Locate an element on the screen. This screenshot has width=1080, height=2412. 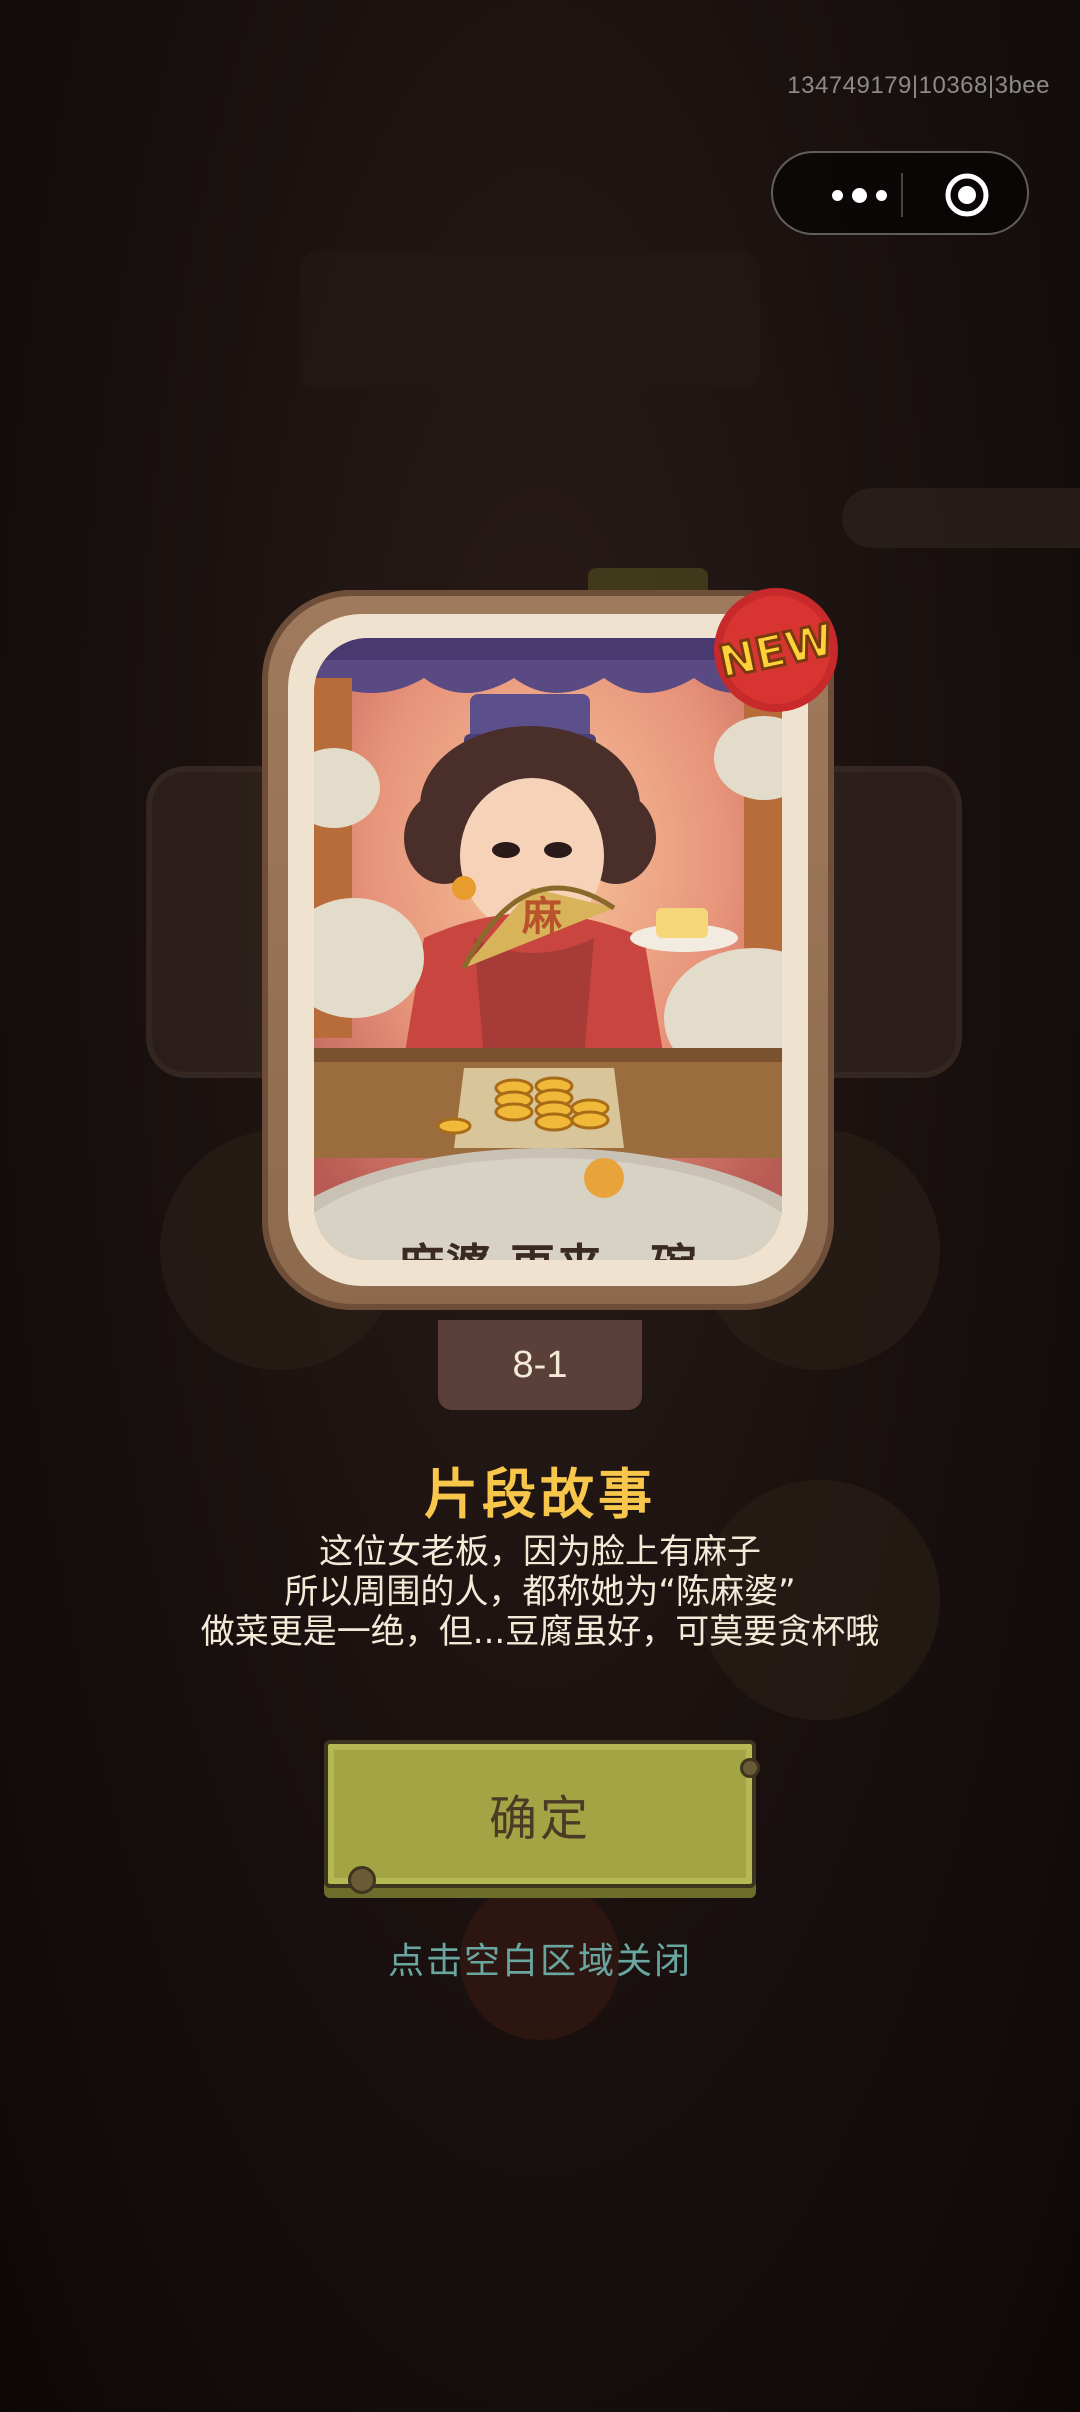
capsule-divider is located at coordinates (902, 195).